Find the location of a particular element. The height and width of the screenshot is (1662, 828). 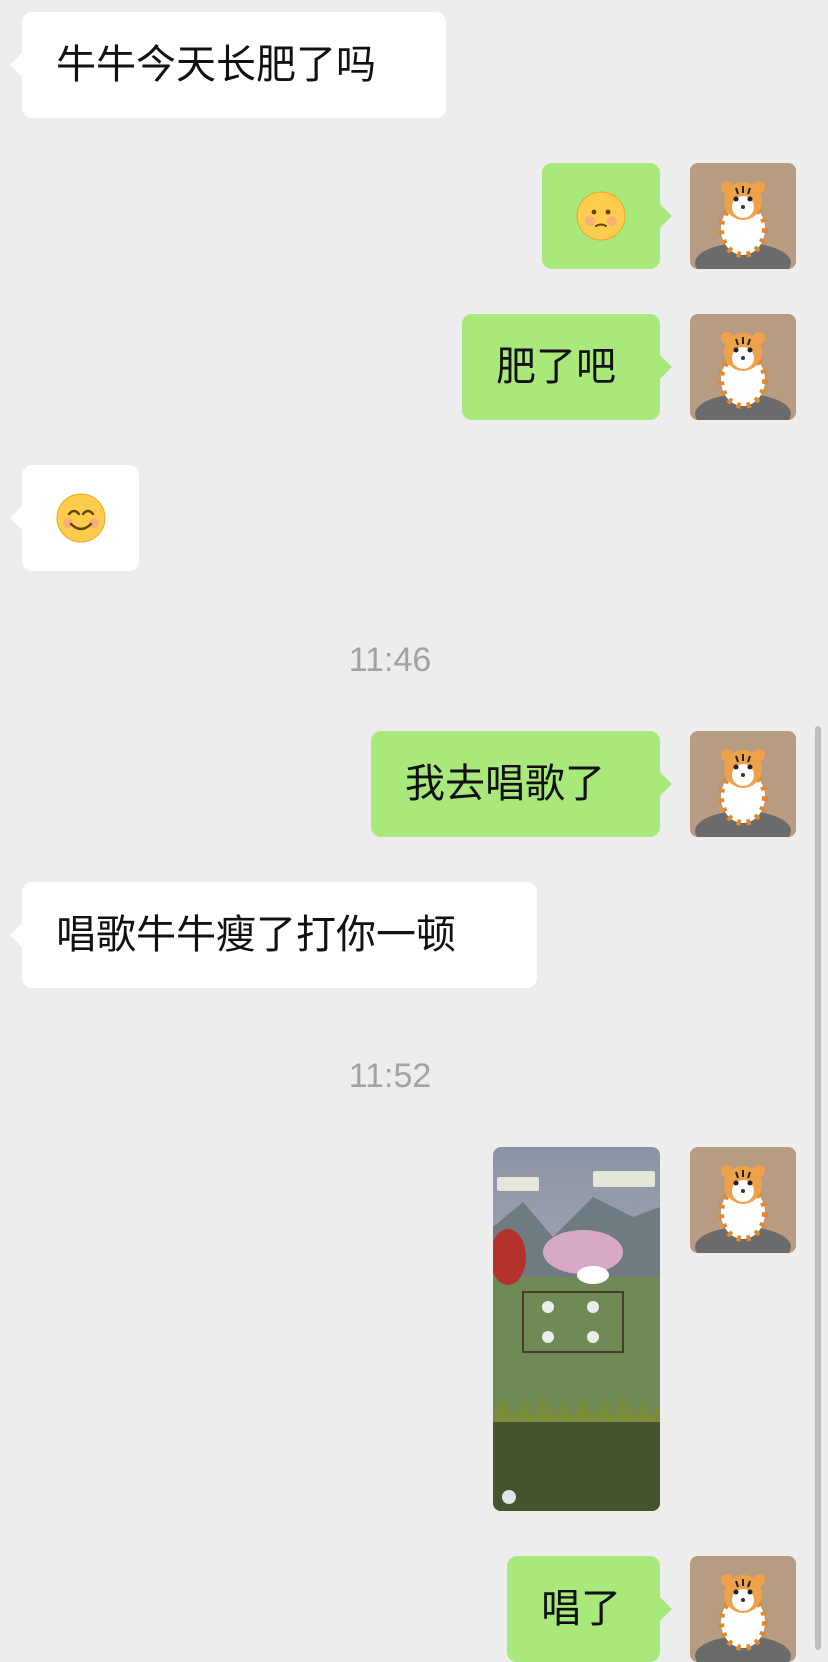

message-timestamp: 11:52 is located at coordinates (390, 1076).